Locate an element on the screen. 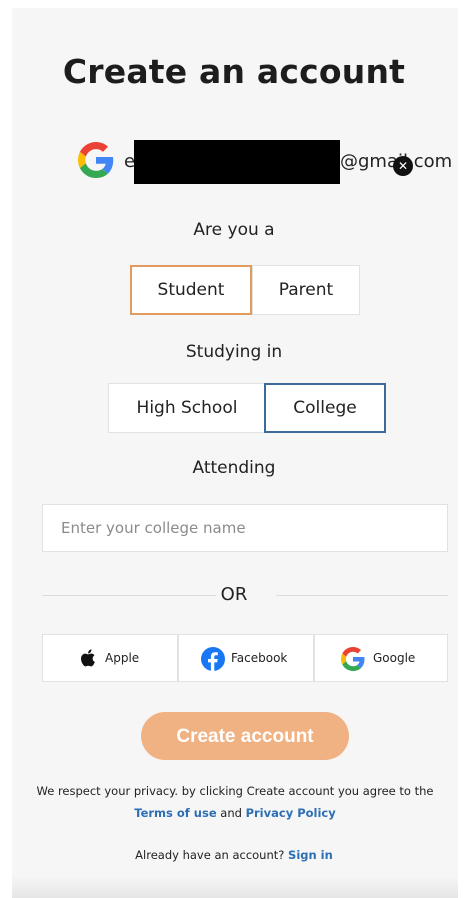 Image resolution: width=468 pixels, height=898 pixels. signin-prompt-row: Already have an account? Sign in is located at coordinates (234, 855).